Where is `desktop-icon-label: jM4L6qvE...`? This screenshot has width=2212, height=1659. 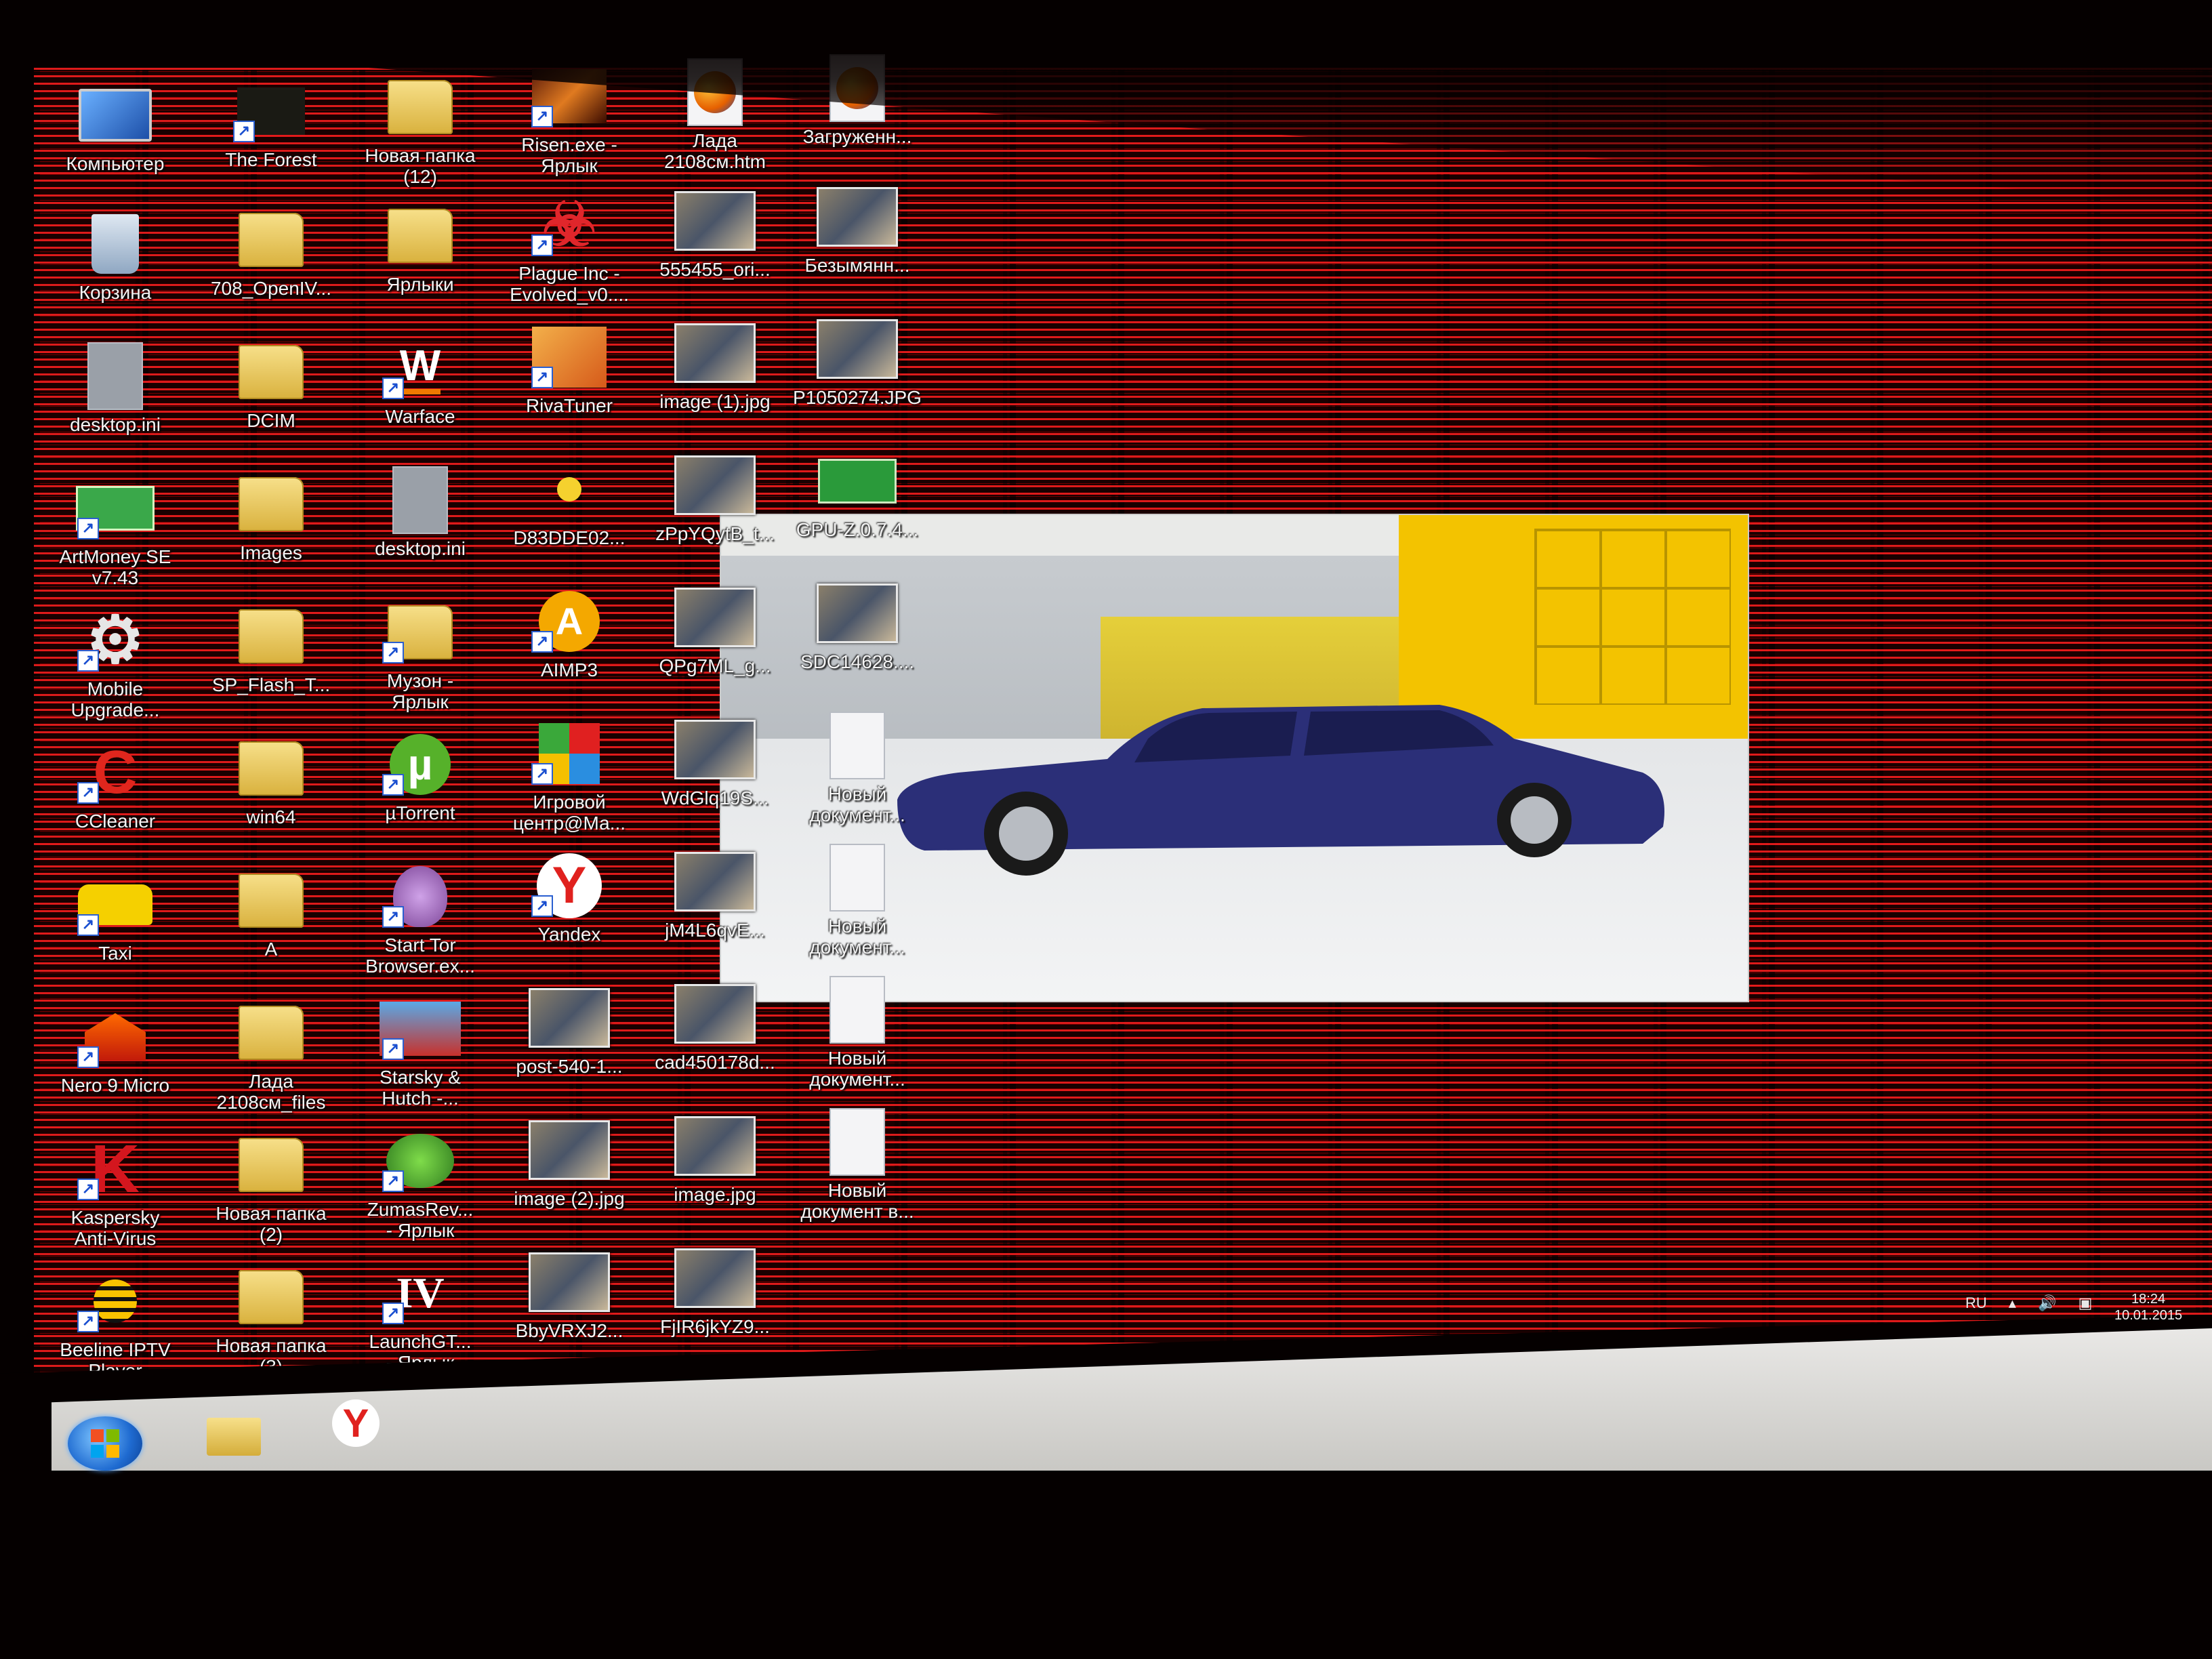
desktop-icon-label: jM4L6qvE... is located at coordinates (715, 930).